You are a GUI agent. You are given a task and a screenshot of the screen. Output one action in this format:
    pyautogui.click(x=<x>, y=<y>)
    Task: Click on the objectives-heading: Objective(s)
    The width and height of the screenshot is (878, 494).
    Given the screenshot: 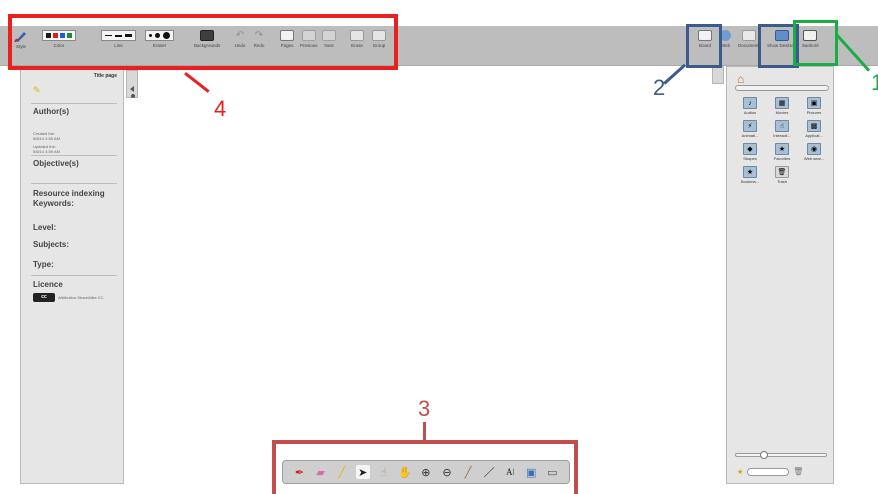 What is the action you would take?
    pyautogui.click(x=56, y=163)
    